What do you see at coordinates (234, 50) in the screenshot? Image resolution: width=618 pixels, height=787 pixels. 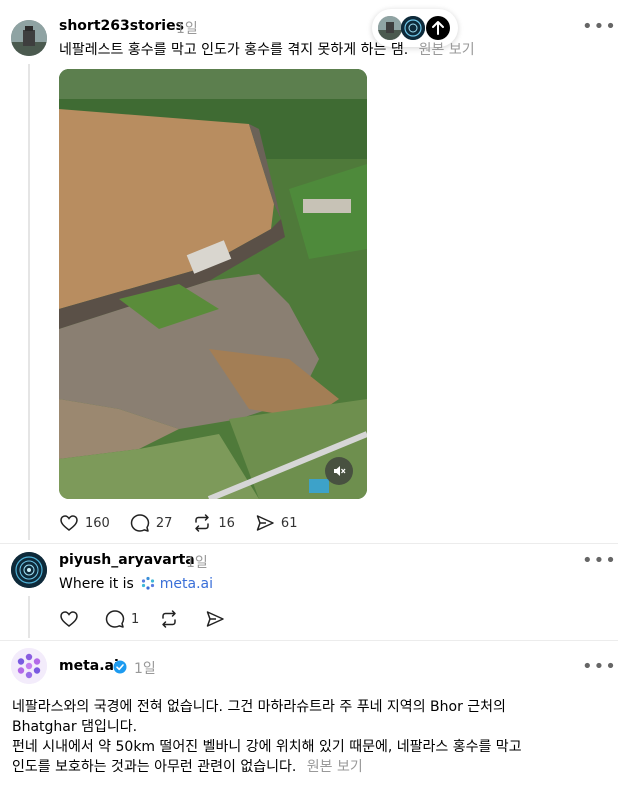 I see `post-text-body: 네팔레스트 홍수를 막고 인도가 홍수를 겪지 못하게 하는 댐.` at bounding box center [234, 50].